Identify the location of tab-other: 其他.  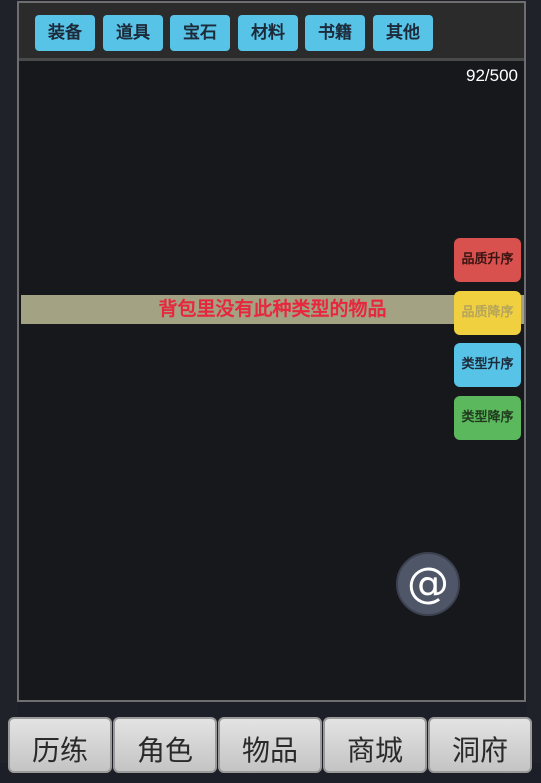
(403, 33).